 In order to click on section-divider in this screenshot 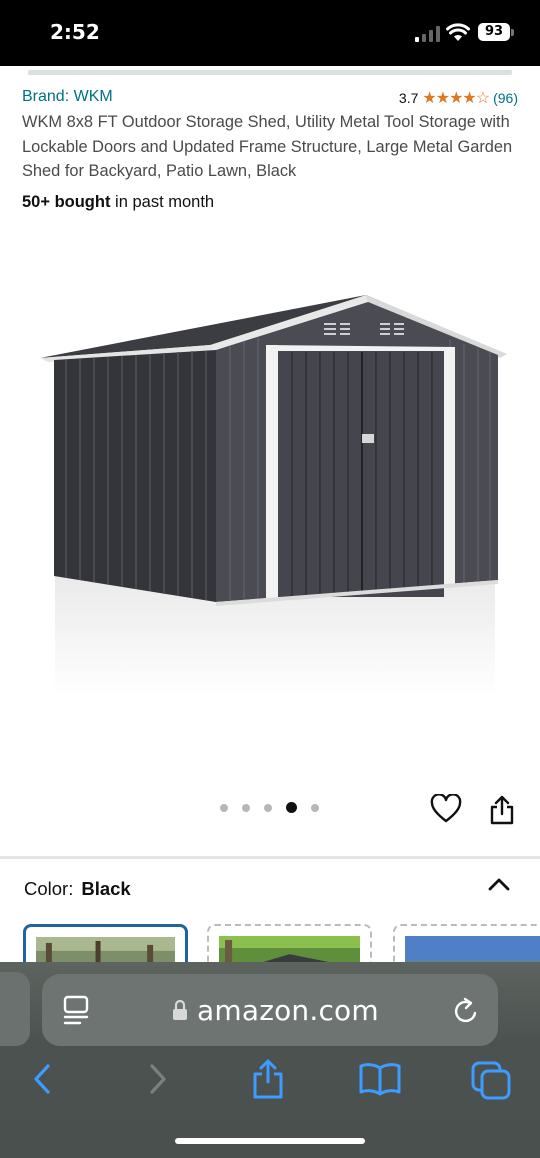, I will do `click(270, 857)`.